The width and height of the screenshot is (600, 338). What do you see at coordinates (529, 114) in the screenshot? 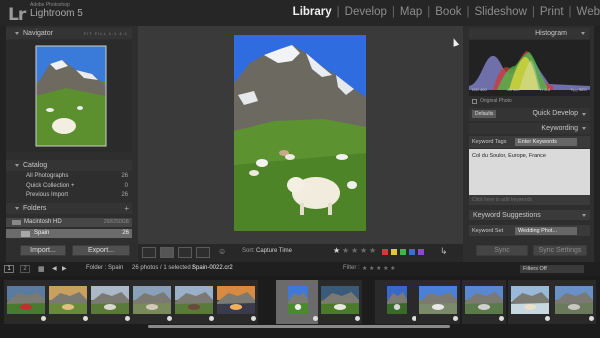
I see `quick-develop-header: Defaults Quick Develop` at bounding box center [529, 114].